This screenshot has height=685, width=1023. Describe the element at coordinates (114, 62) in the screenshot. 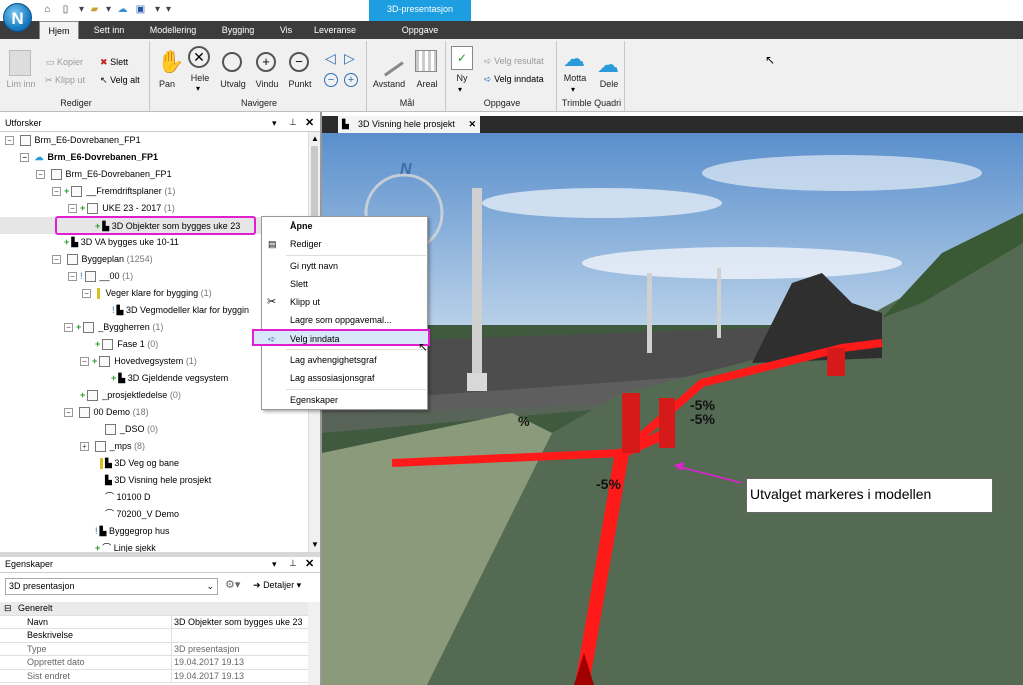

I see `delete-button: ✖ Slett` at that location.